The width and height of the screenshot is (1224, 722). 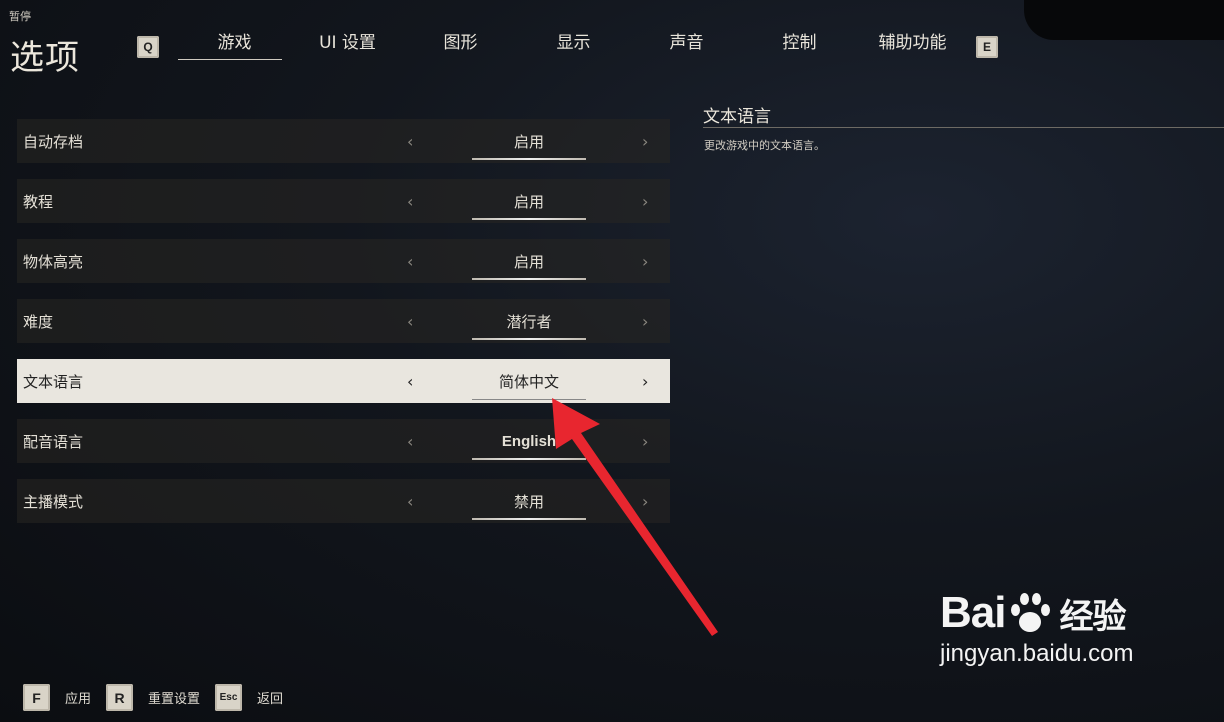 What do you see at coordinates (963, 127) in the screenshot?
I see `description-divider` at bounding box center [963, 127].